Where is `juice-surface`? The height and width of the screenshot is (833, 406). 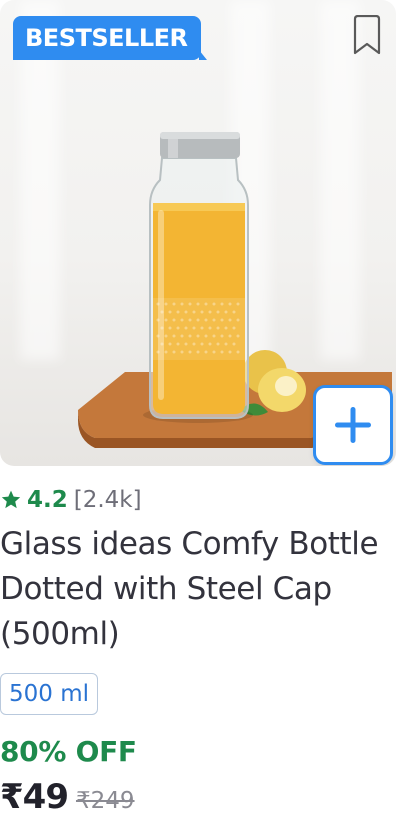
juice-surface is located at coordinates (199, 207).